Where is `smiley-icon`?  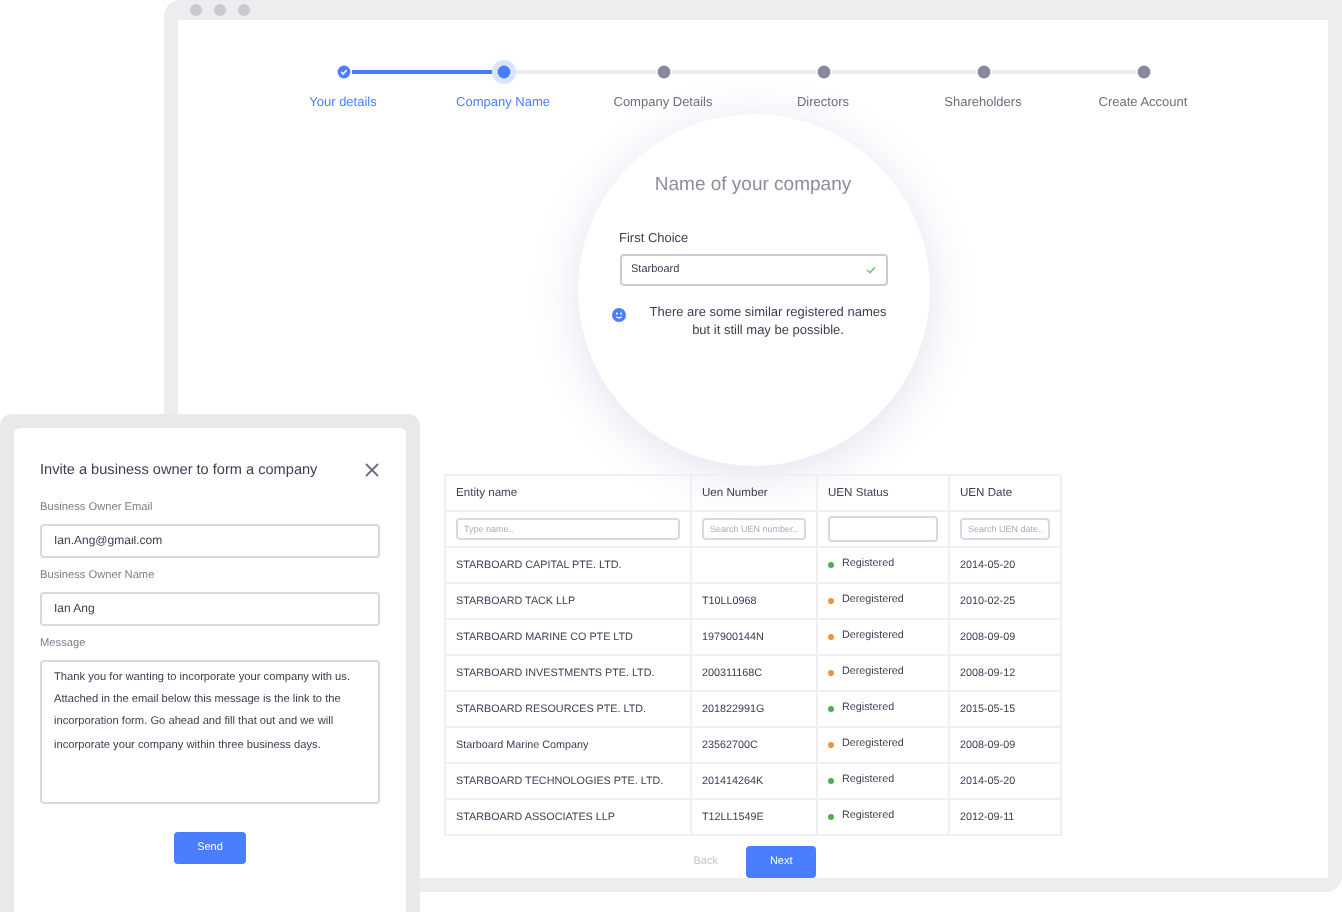
smiley-icon is located at coordinates (618, 315).